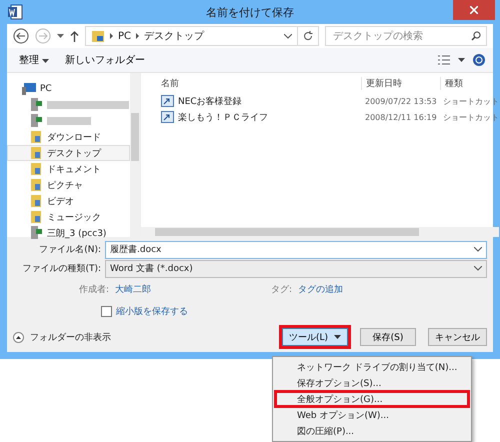 The width and height of the screenshot is (500, 442). What do you see at coordinates (469, 83) in the screenshot?
I see `column-header: 種類` at bounding box center [469, 83].